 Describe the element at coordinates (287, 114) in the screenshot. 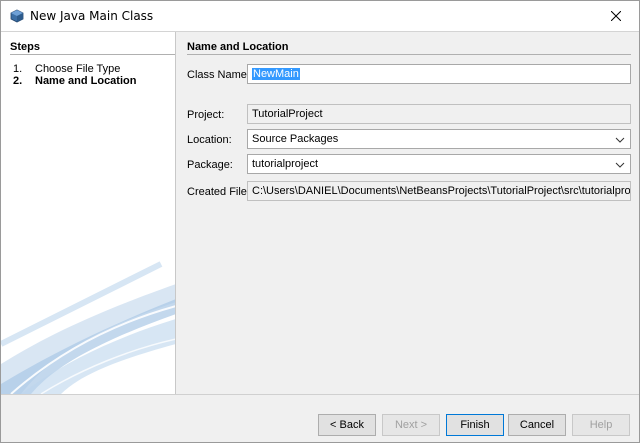

I see `project-value: TutorialProject` at that location.